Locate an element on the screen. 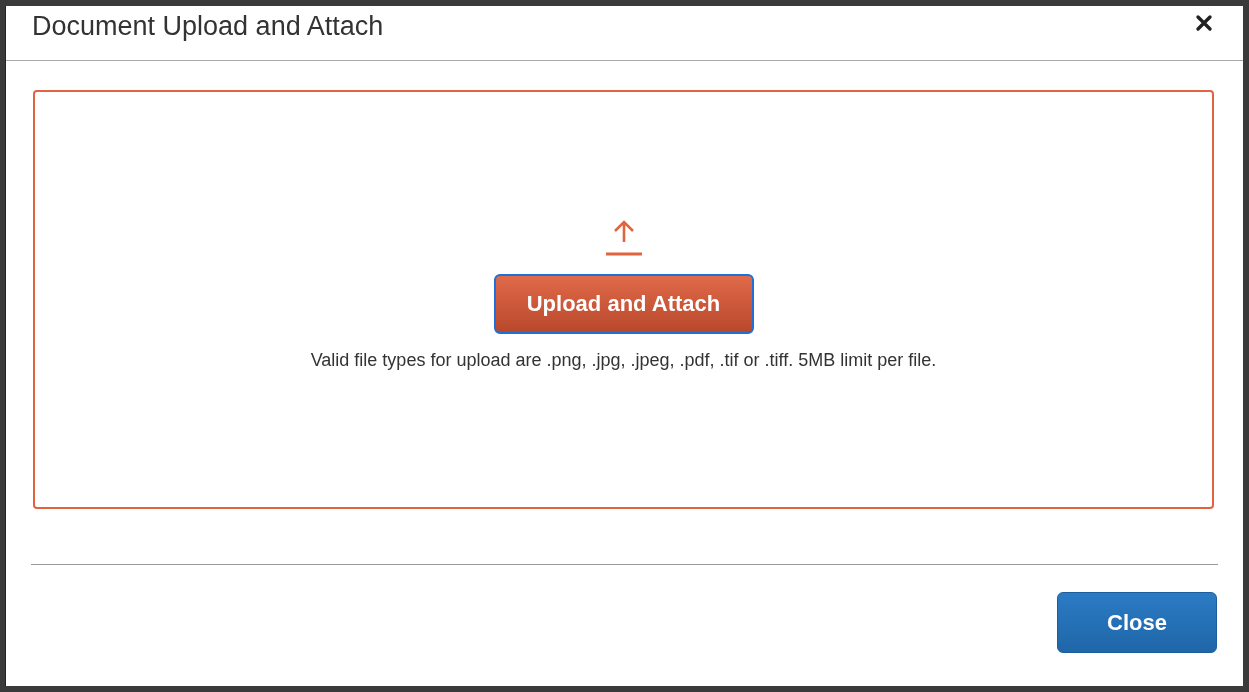 The width and height of the screenshot is (1249, 692). file-type-hint: Valid file types for upload are .png, .jpg, .jpeg, .pdf, .tif or .tiff. 5MB limit per file. is located at coordinates (623, 360).